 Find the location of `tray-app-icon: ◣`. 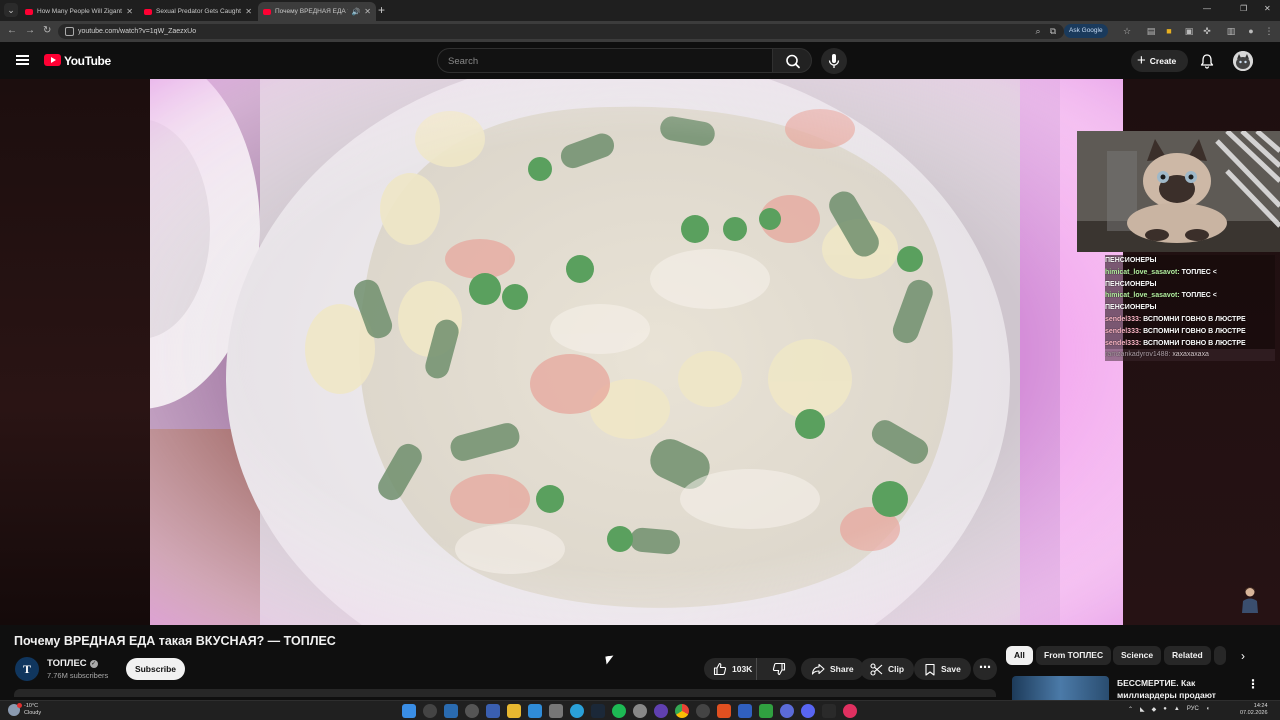

tray-app-icon: ◣ is located at coordinates (1142, 709).